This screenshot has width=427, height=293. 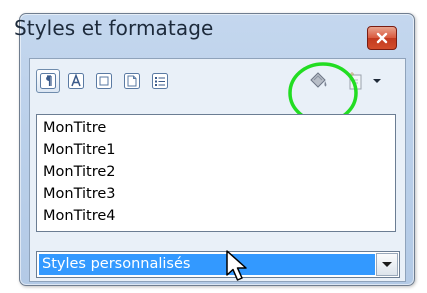 I want to click on paragraph-styles-button, so click(x=48, y=81).